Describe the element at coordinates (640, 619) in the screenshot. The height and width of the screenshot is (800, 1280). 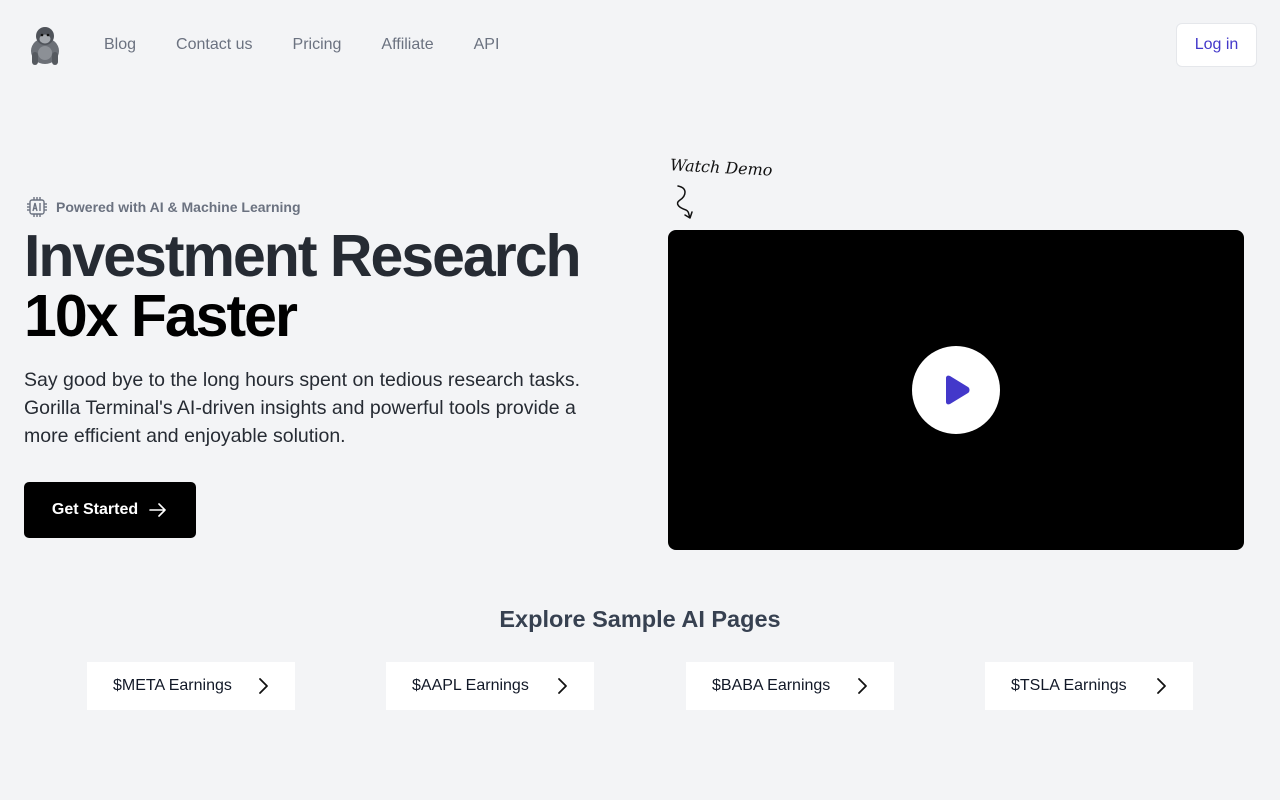
I see `samples-title: Explore Sample AI Pages` at that location.